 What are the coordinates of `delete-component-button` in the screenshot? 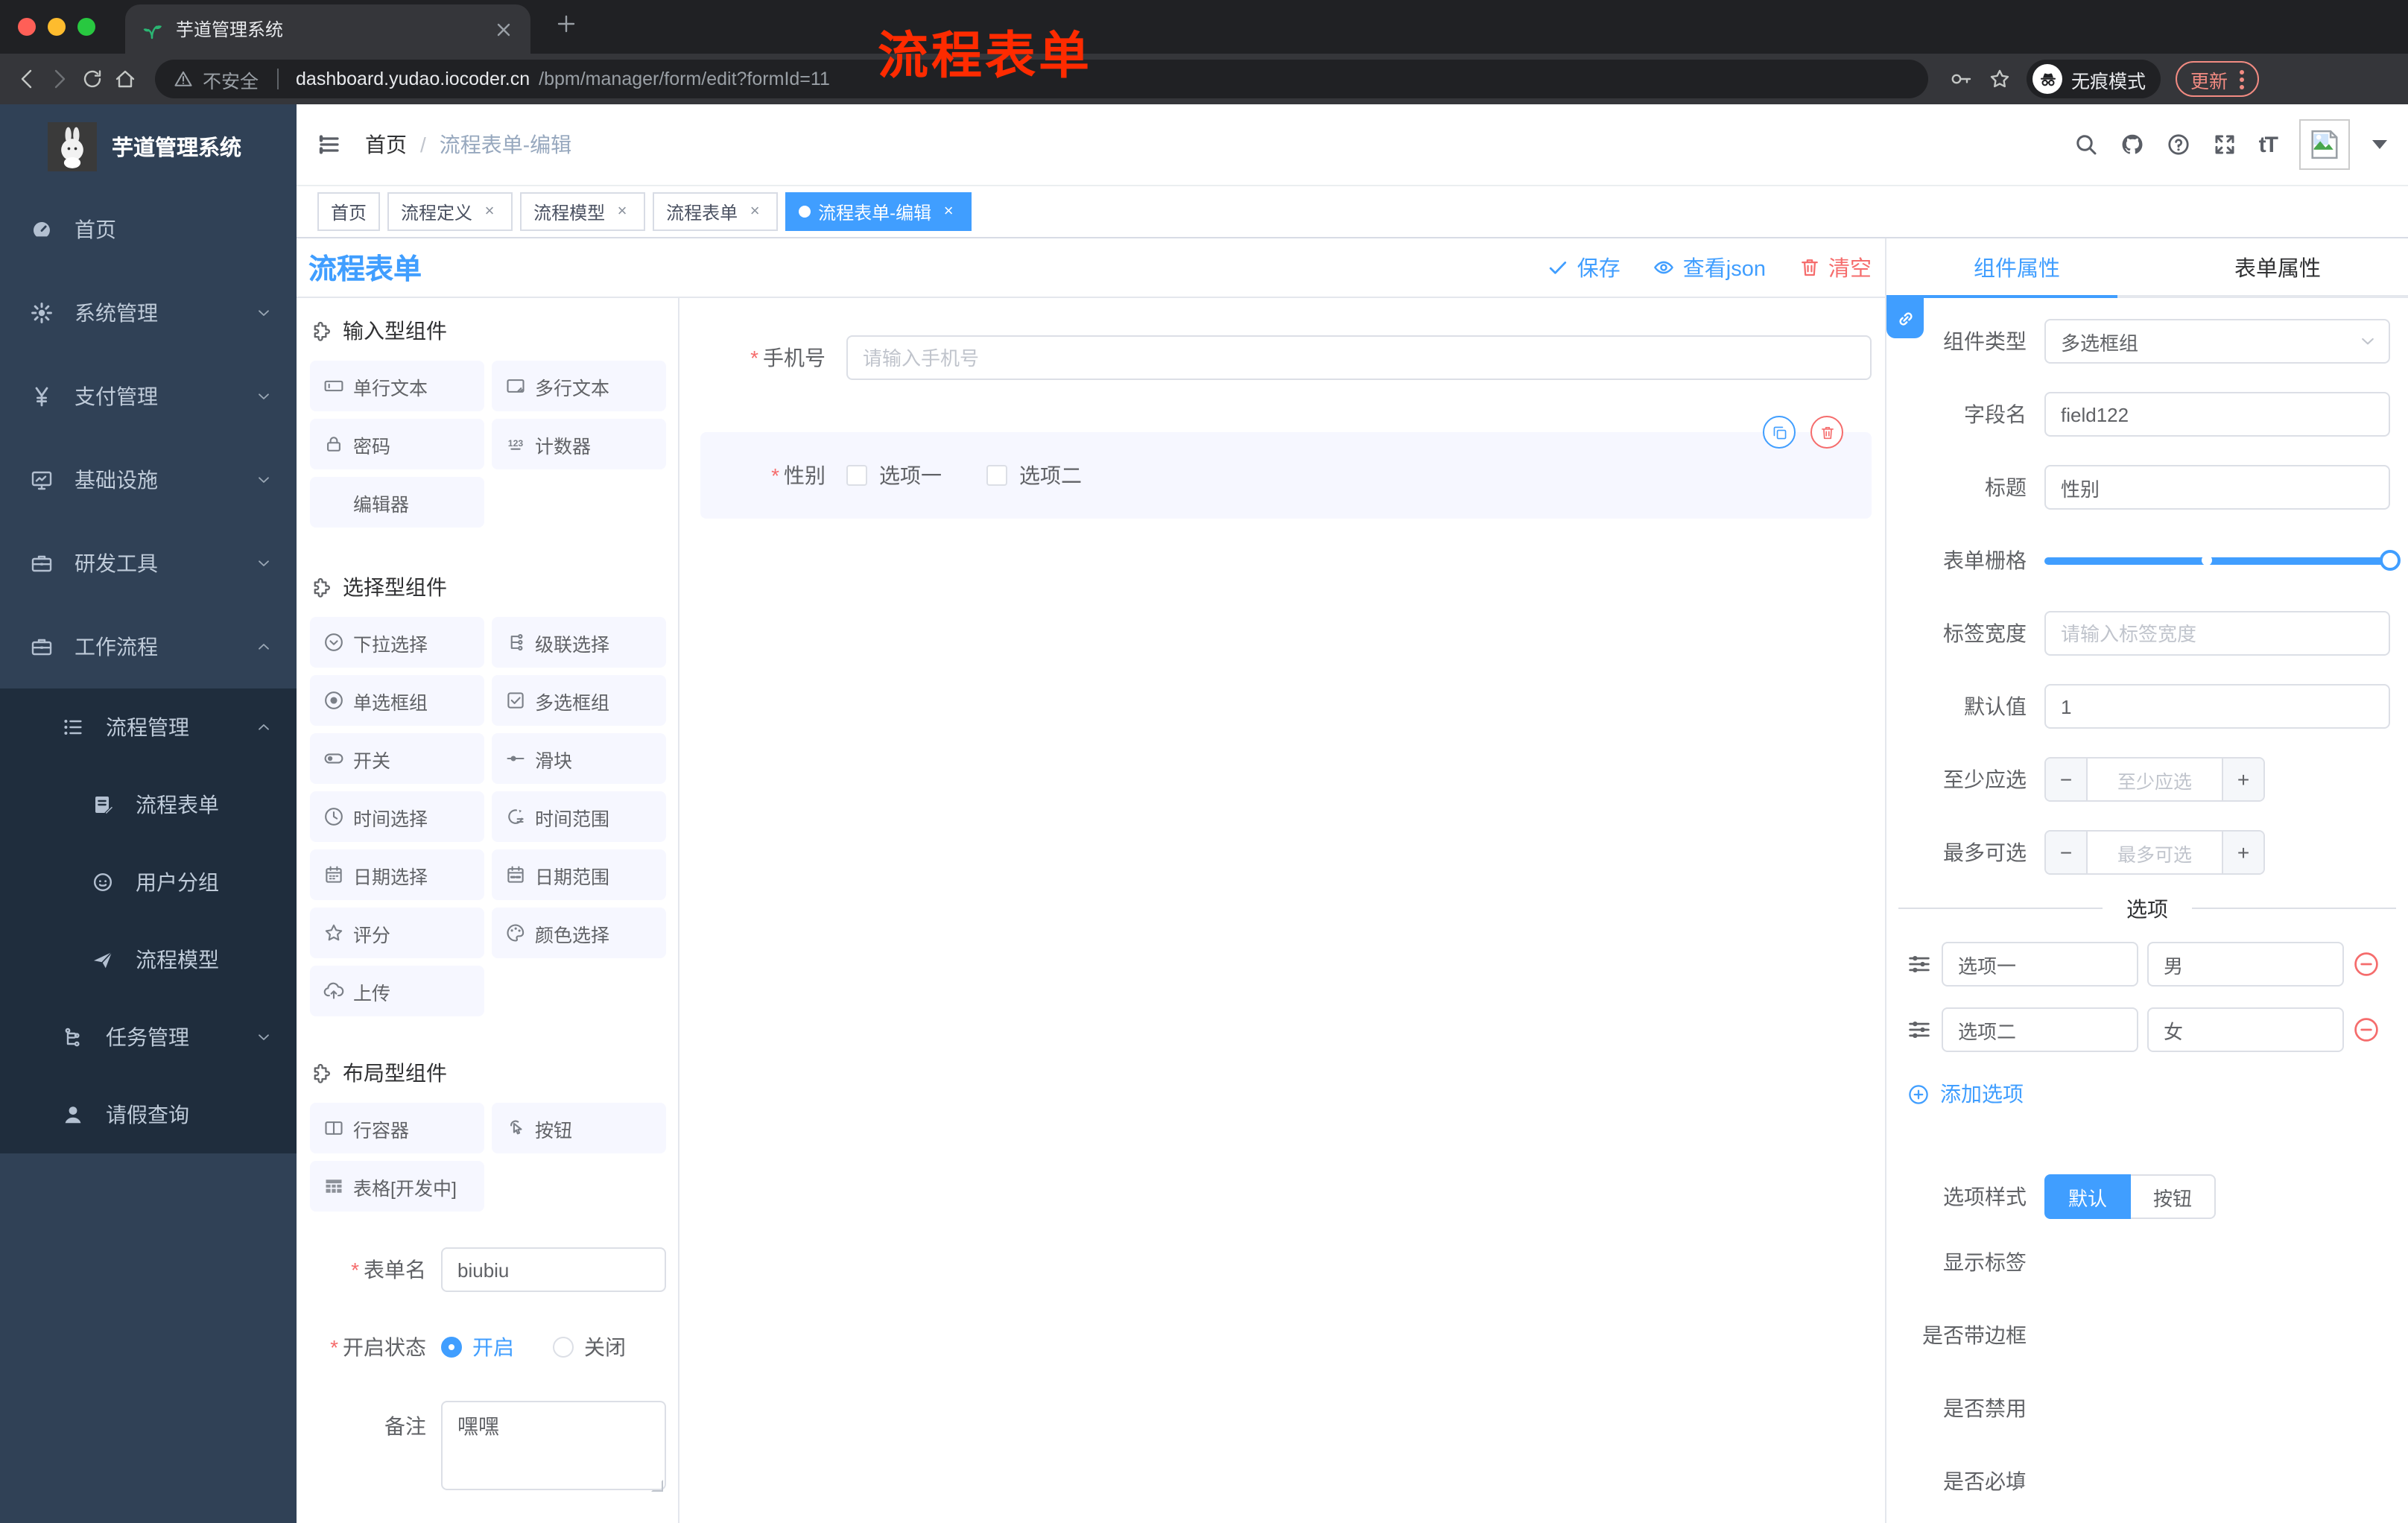 It's located at (1826, 432).